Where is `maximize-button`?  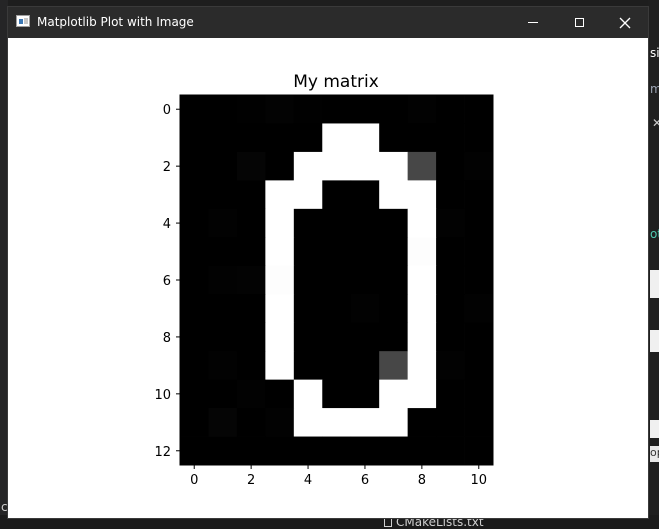
maximize-button is located at coordinates (579, 22).